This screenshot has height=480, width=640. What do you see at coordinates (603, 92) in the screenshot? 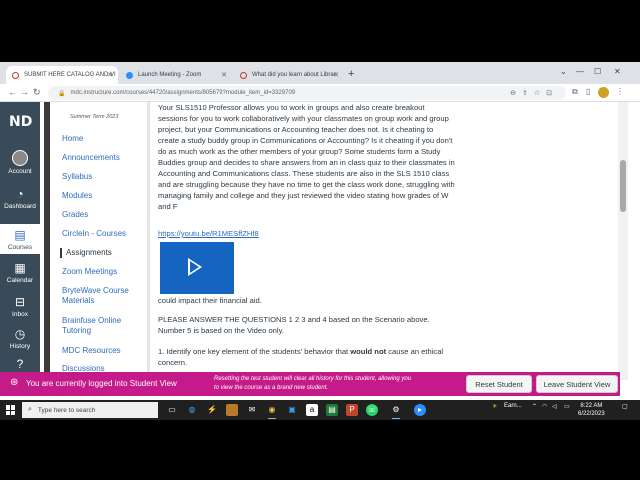
I see `profile-avatar` at bounding box center [603, 92].